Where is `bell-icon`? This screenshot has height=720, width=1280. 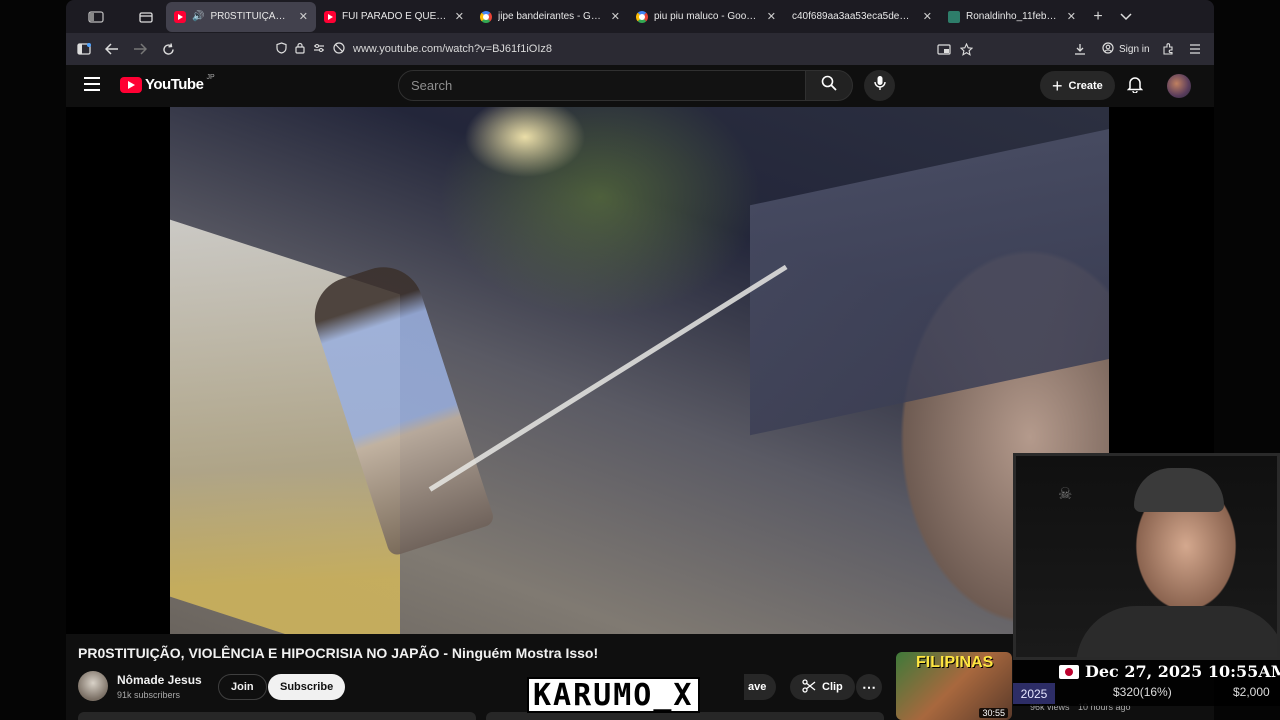
bell-icon is located at coordinates (1135, 86).